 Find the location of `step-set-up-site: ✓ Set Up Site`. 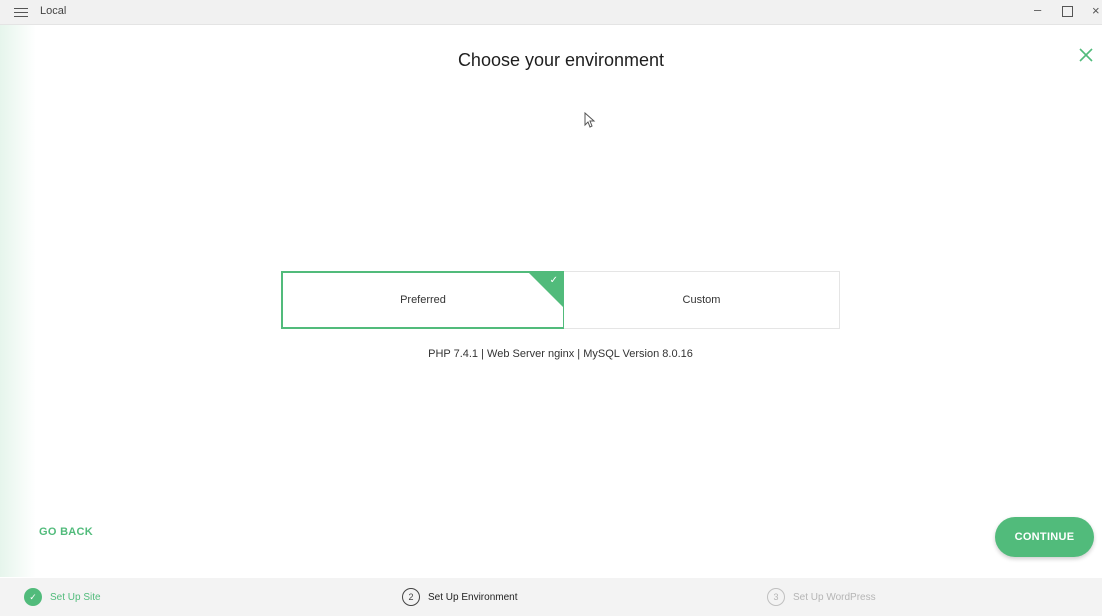

step-set-up-site: ✓ Set Up Site is located at coordinates (62, 597).